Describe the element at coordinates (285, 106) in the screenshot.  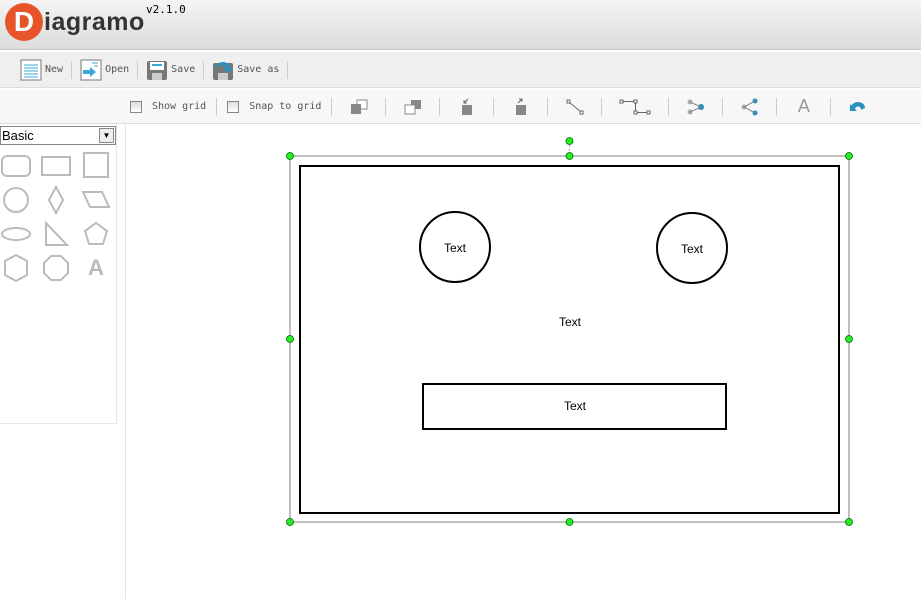
I see `snap-to-grid-label: Snap to grid` at that location.